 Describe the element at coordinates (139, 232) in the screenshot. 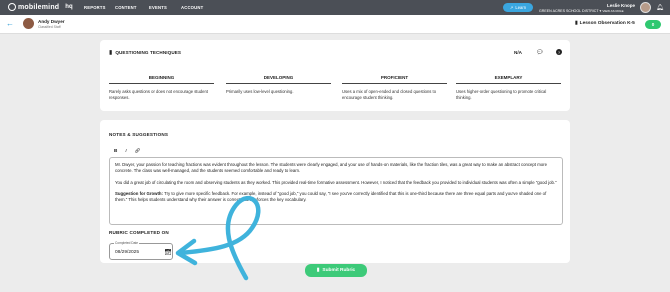

I see `rubric-completed-title: RUBRIC COMPLETED ON` at that location.